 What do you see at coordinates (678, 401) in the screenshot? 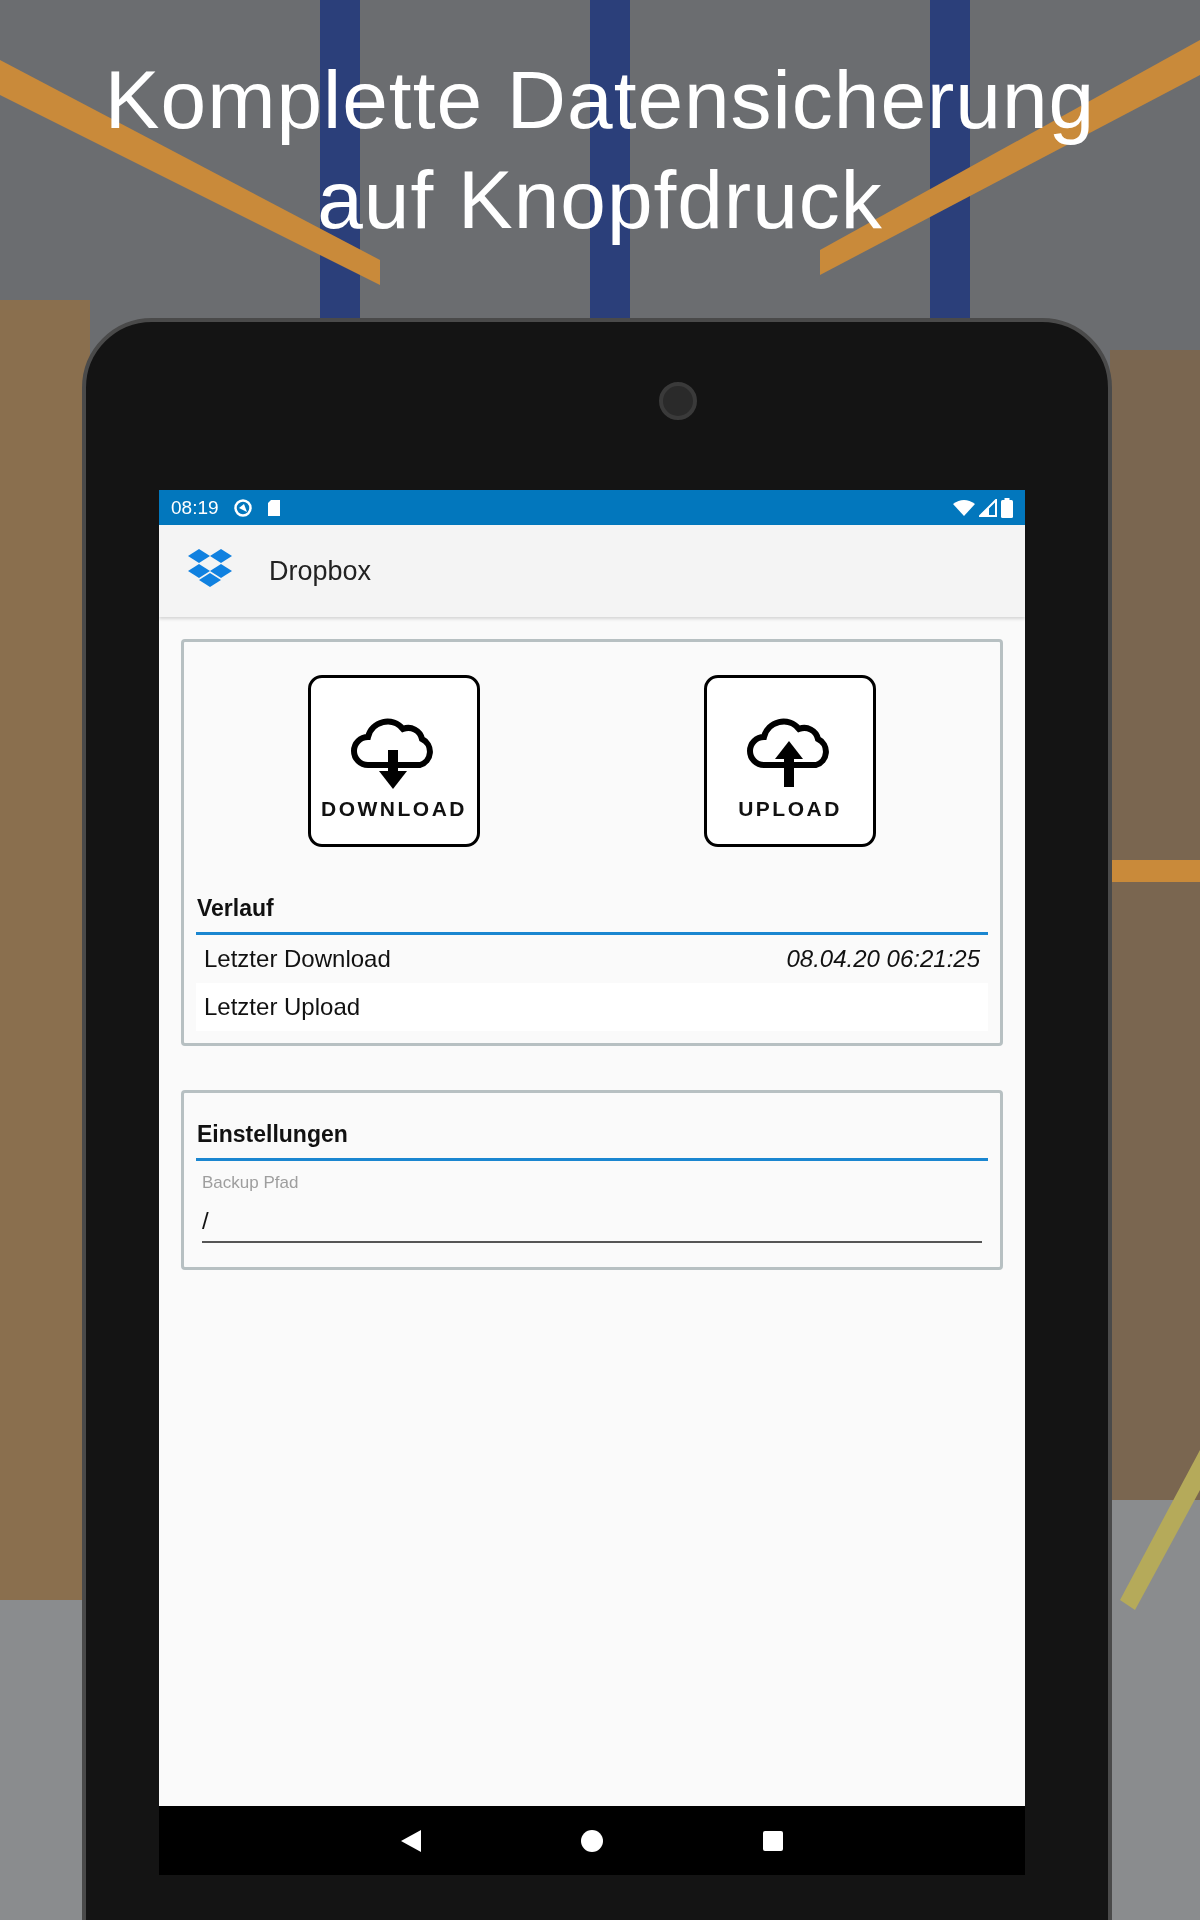
I see `camera-icon` at bounding box center [678, 401].